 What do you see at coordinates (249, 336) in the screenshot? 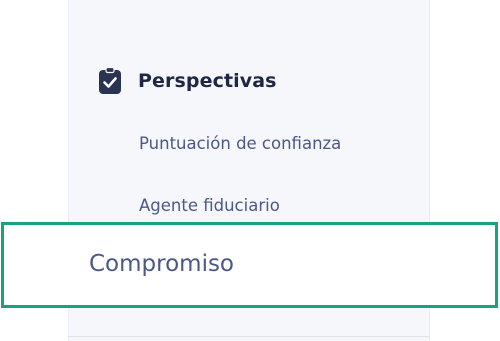
I see `divider` at bounding box center [249, 336].